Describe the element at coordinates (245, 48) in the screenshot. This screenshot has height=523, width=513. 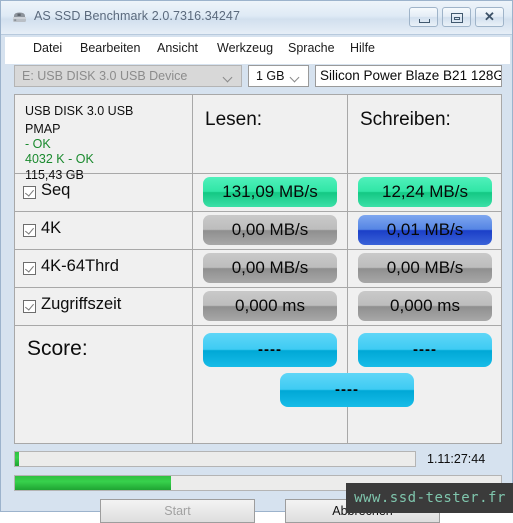
I see `menu-item-werkzeug: Werkzeug` at that location.